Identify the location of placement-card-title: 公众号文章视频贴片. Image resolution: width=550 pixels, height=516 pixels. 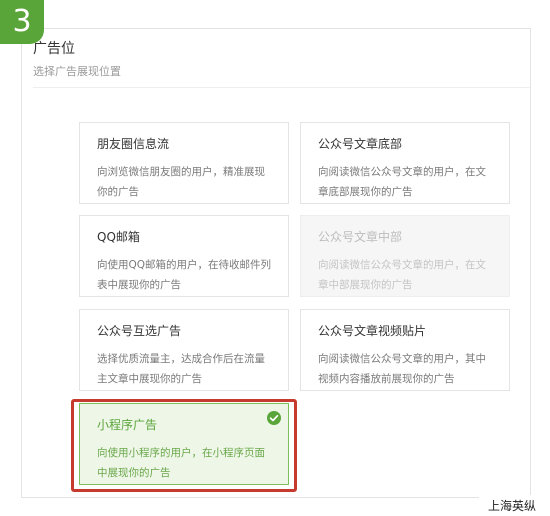
(372, 331).